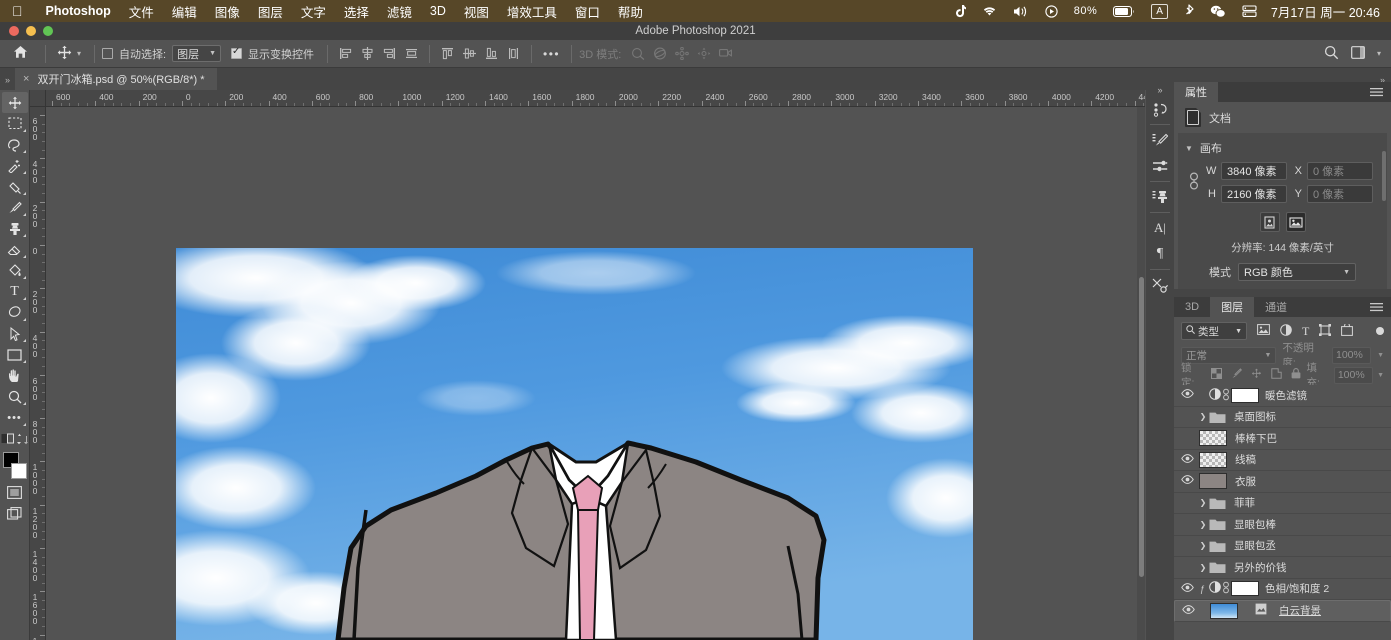 Image resolution: width=1391 pixels, height=640 pixels. I want to click on layer-row: 白云背景, so click(1282, 611).